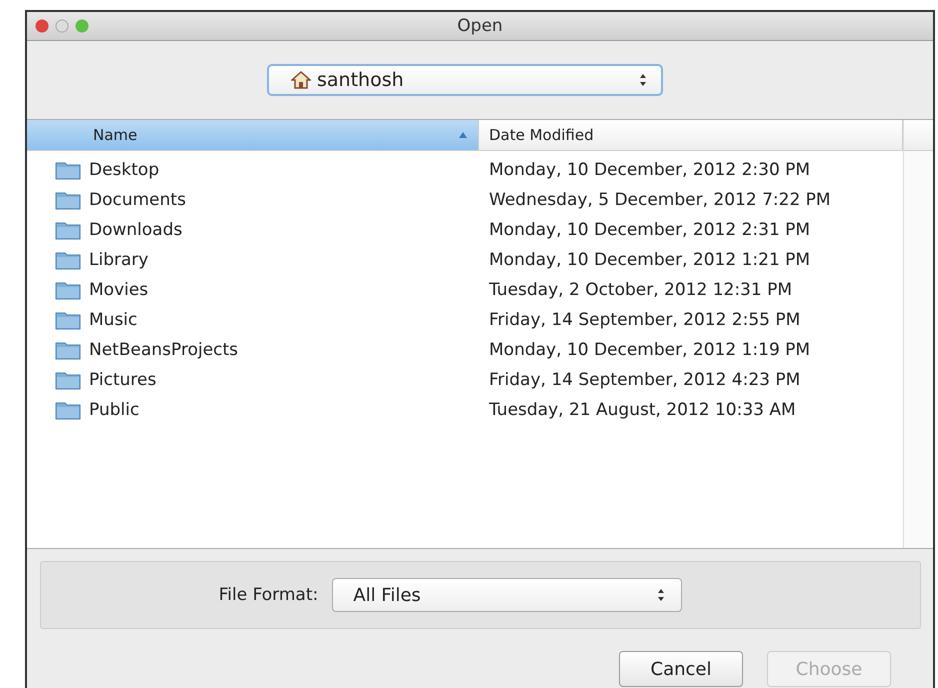  I want to click on column-header: Date Modified, so click(691, 135).